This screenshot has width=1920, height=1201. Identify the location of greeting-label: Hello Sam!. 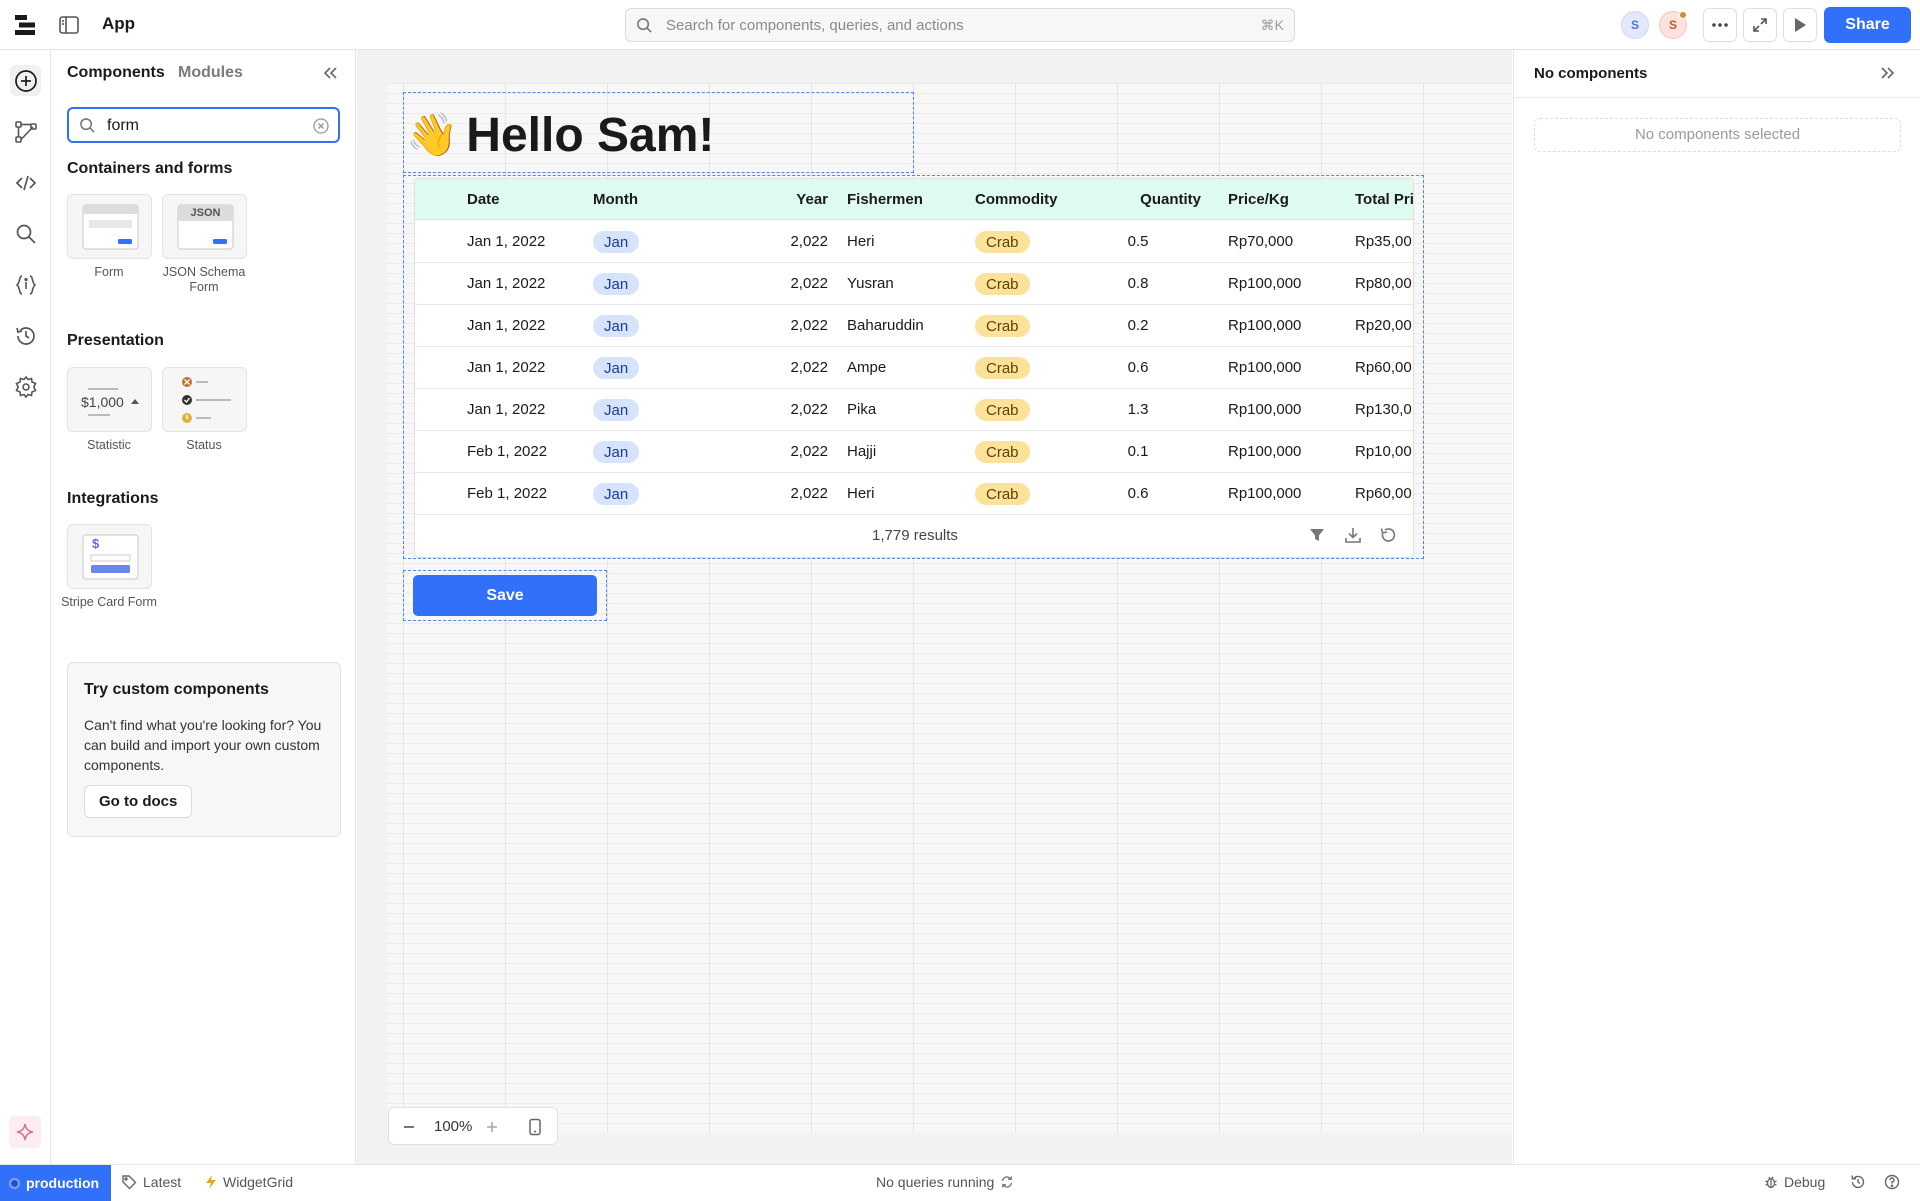
(590, 135).